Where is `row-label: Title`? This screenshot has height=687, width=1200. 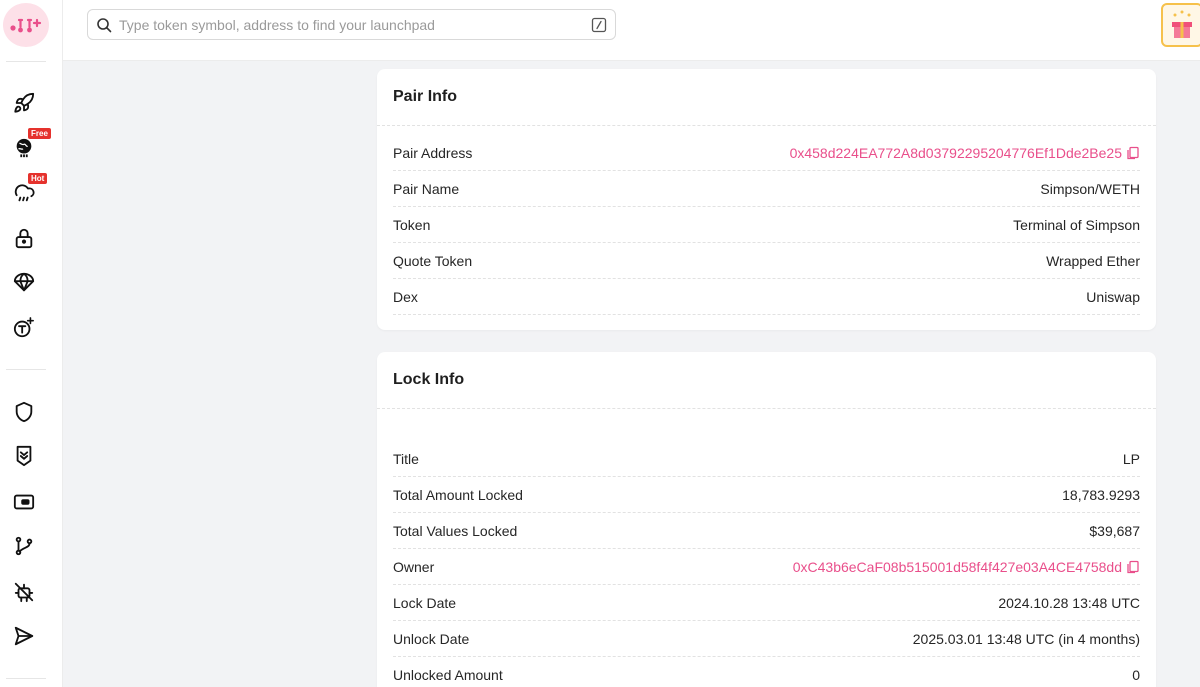
row-label: Title is located at coordinates (406, 458).